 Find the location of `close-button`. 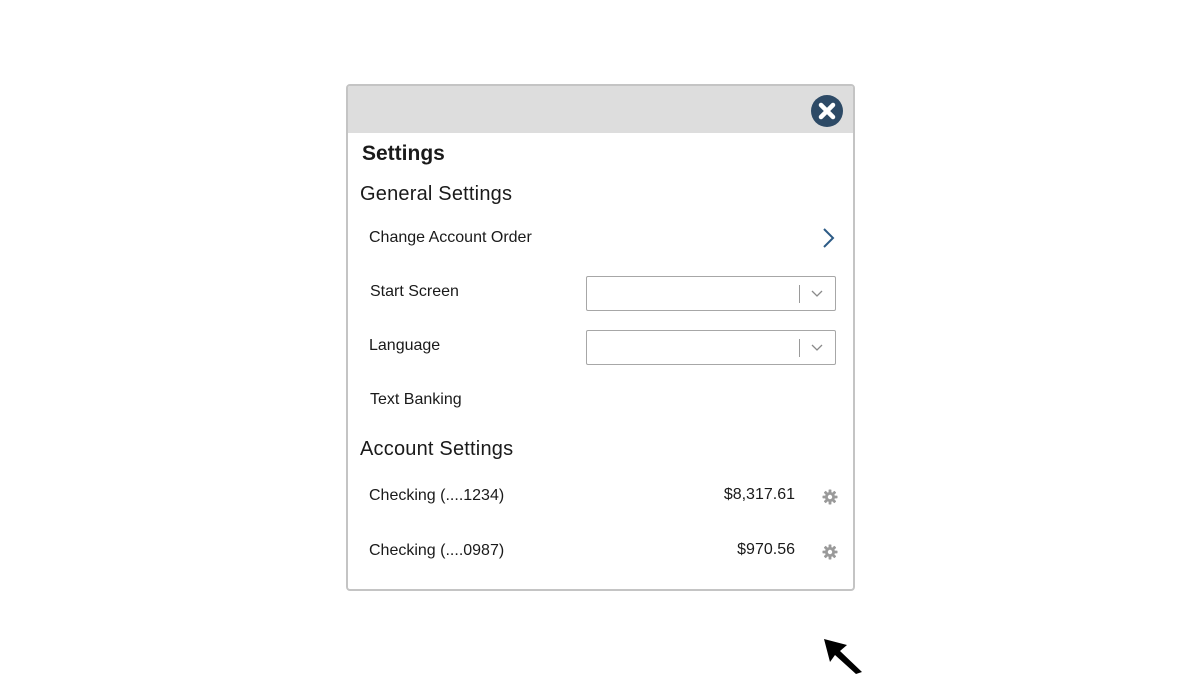

close-button is located at coordinates (827, 111).